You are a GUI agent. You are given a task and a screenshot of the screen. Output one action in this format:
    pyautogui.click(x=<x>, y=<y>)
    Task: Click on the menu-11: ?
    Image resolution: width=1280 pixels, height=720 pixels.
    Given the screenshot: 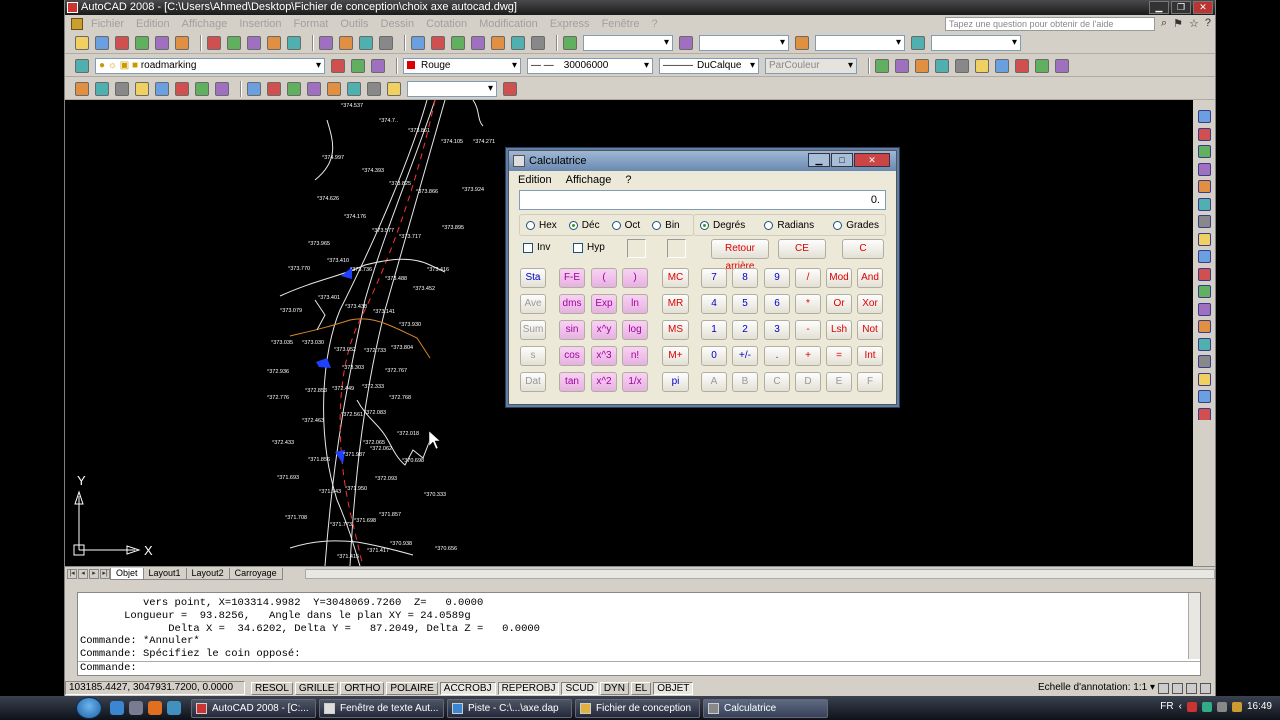 What is the action you would take?
    pyautogui.click(x=654, y=24)
    